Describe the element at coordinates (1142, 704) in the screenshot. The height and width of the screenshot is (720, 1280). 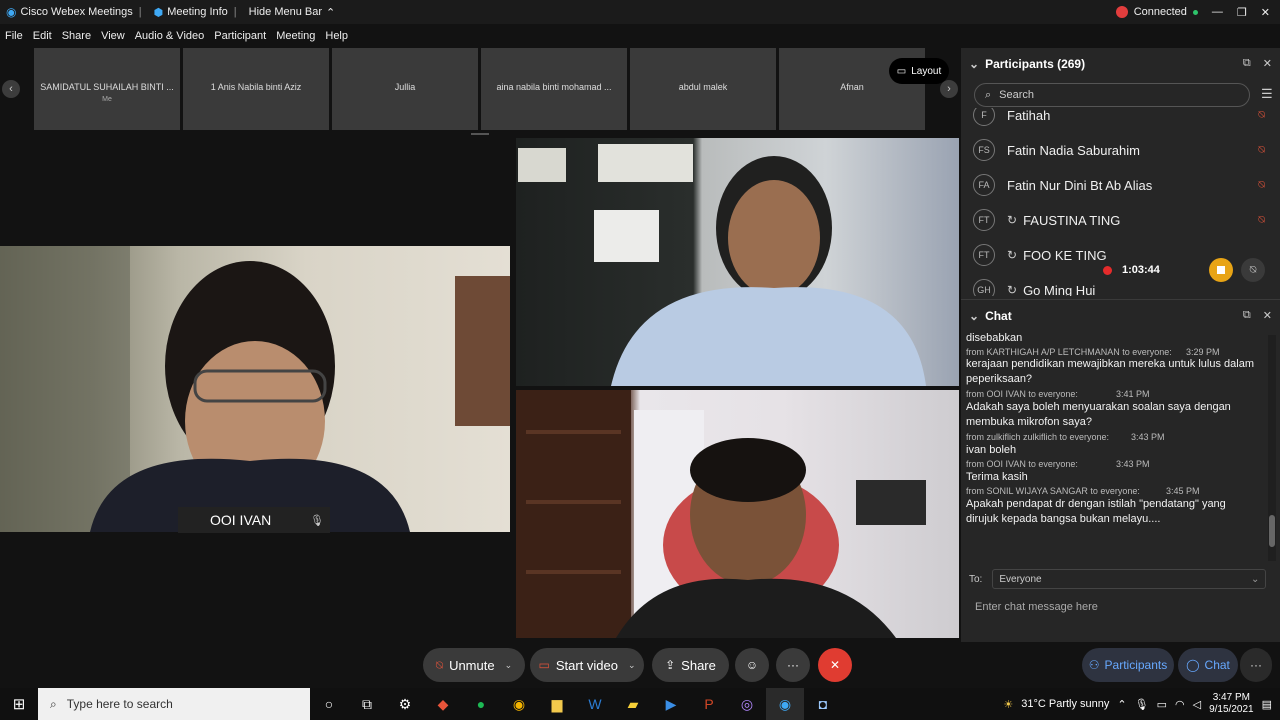
I see `microphone-tray-icon: 🎙` at that location.